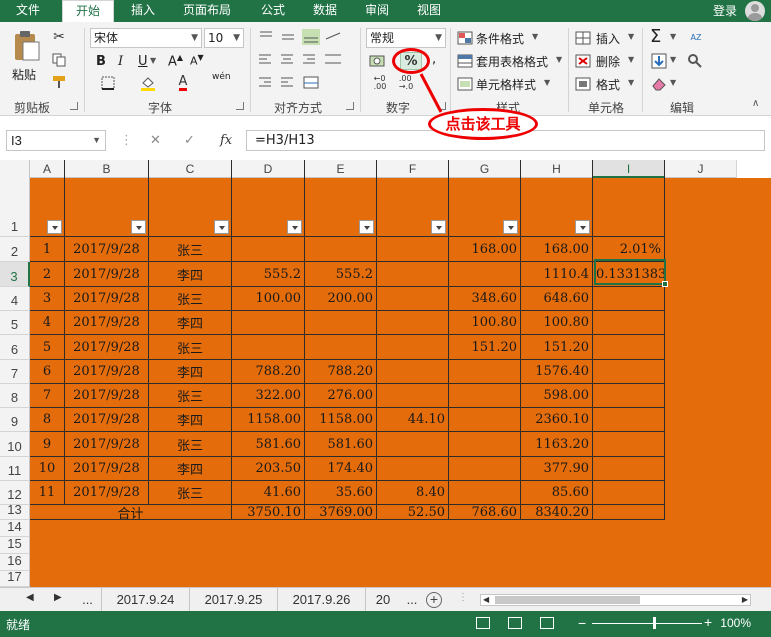  What do you see at coordinates (15, 372) in the screenshot?
I see `row-header-7: 7` at bounding box center [15, 372].